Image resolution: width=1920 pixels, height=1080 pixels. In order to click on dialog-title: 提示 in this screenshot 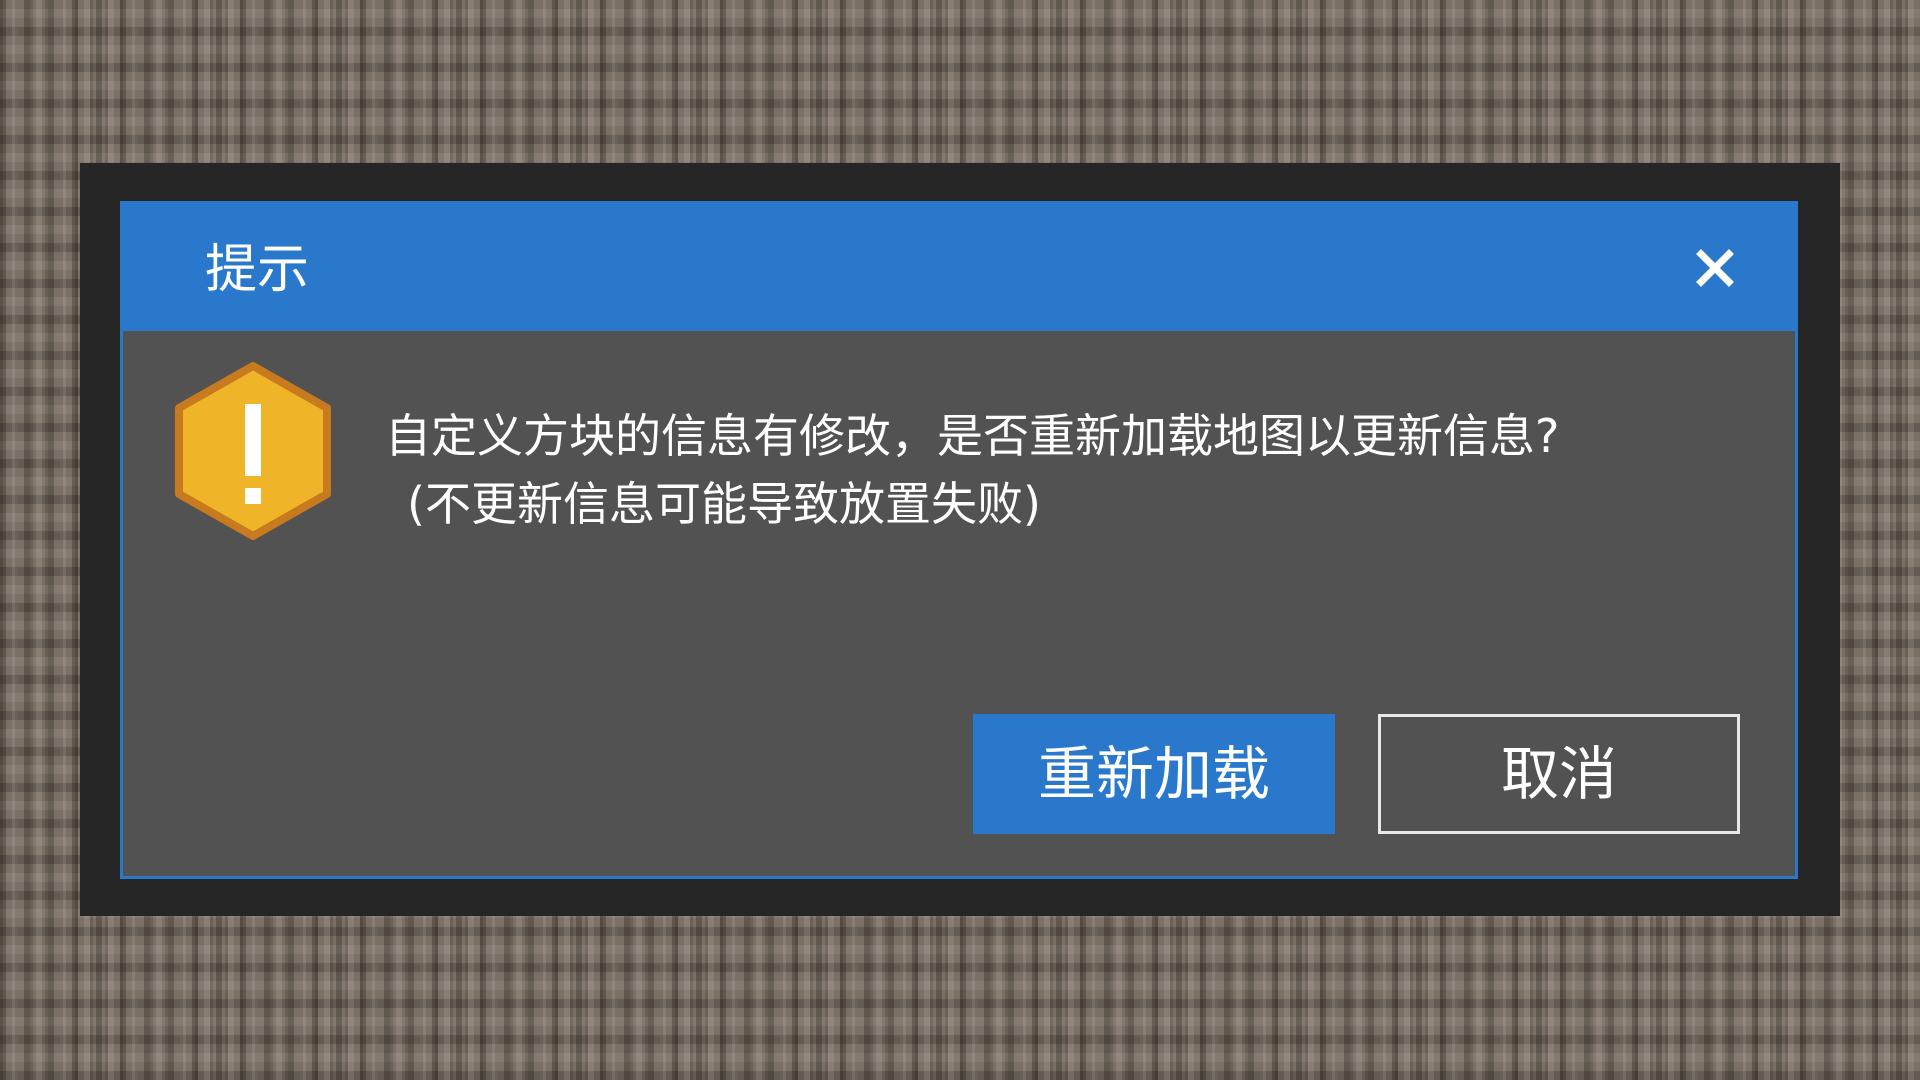, I will do `click(257, 270)`.